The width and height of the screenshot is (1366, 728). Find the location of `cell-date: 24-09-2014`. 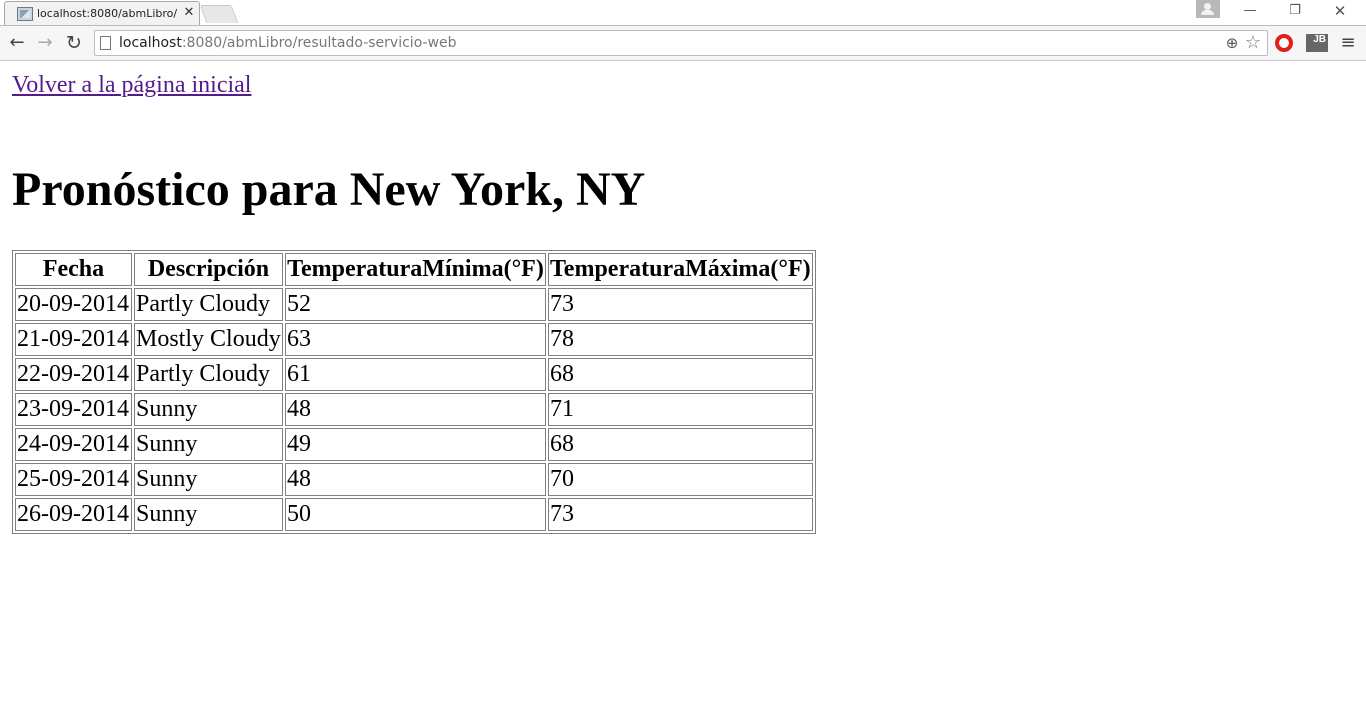

cell-date: 24-09-2014 is located at coordinates (73, 444).